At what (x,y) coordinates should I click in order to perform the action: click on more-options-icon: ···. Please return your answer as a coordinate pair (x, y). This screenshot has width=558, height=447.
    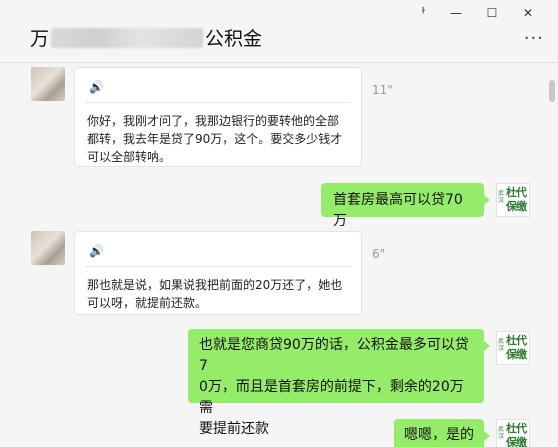
    Looking at the image, I should click on (534, 38).